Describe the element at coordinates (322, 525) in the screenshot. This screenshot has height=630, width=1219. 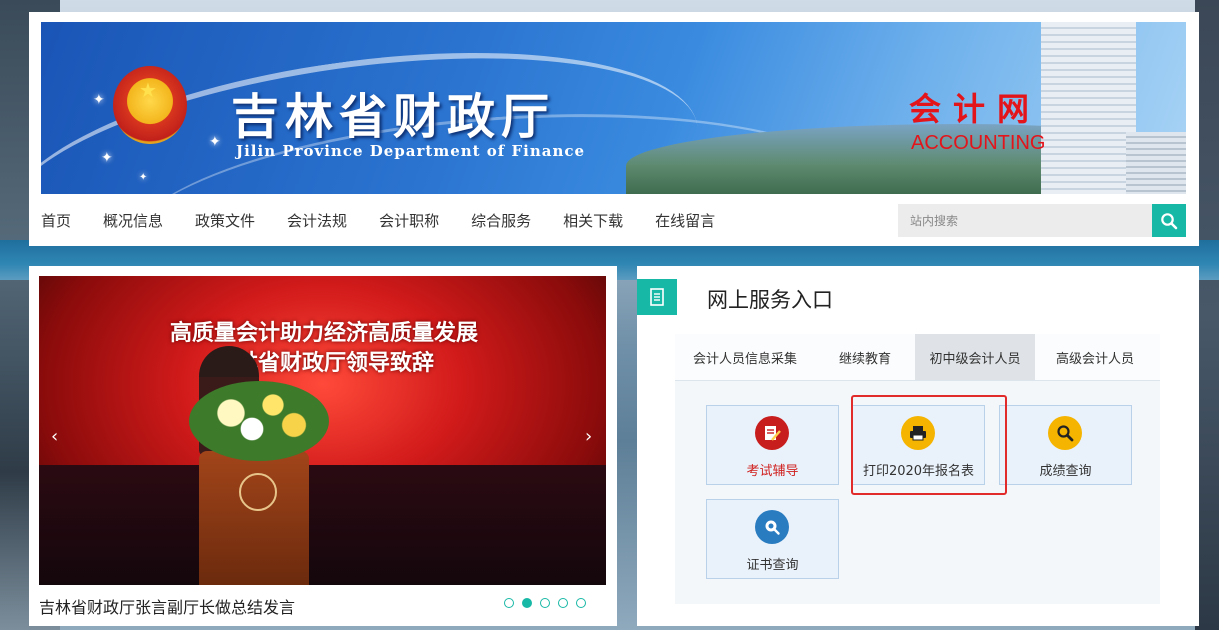
I see `slide-stage` at that location.